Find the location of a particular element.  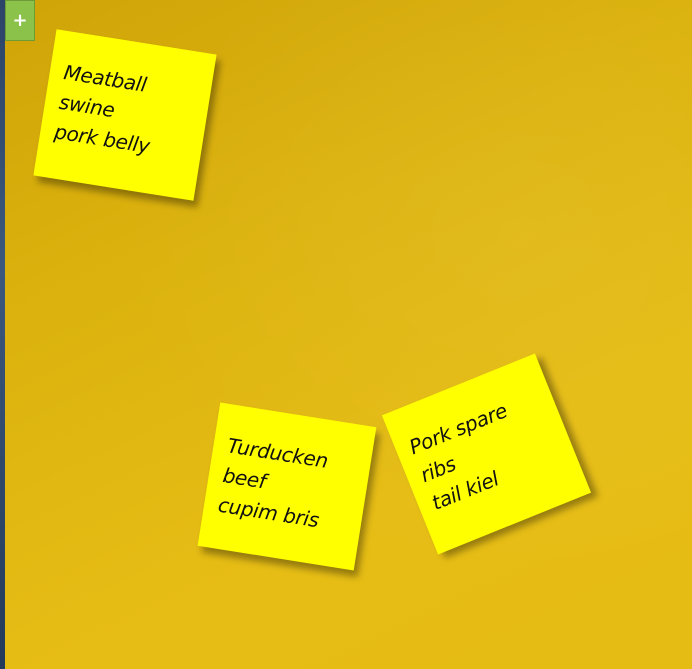

add-note-button: + is located at coordinates (20, 20).